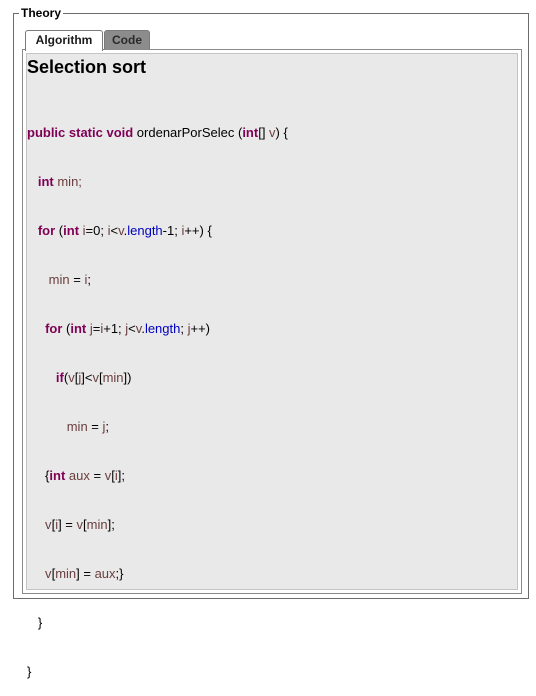 This screenshot has width=536, height=696. Describe the element at coordinates (157, 573) in the screenshot. I see `code-line: v[min] = aux;}` at that location.